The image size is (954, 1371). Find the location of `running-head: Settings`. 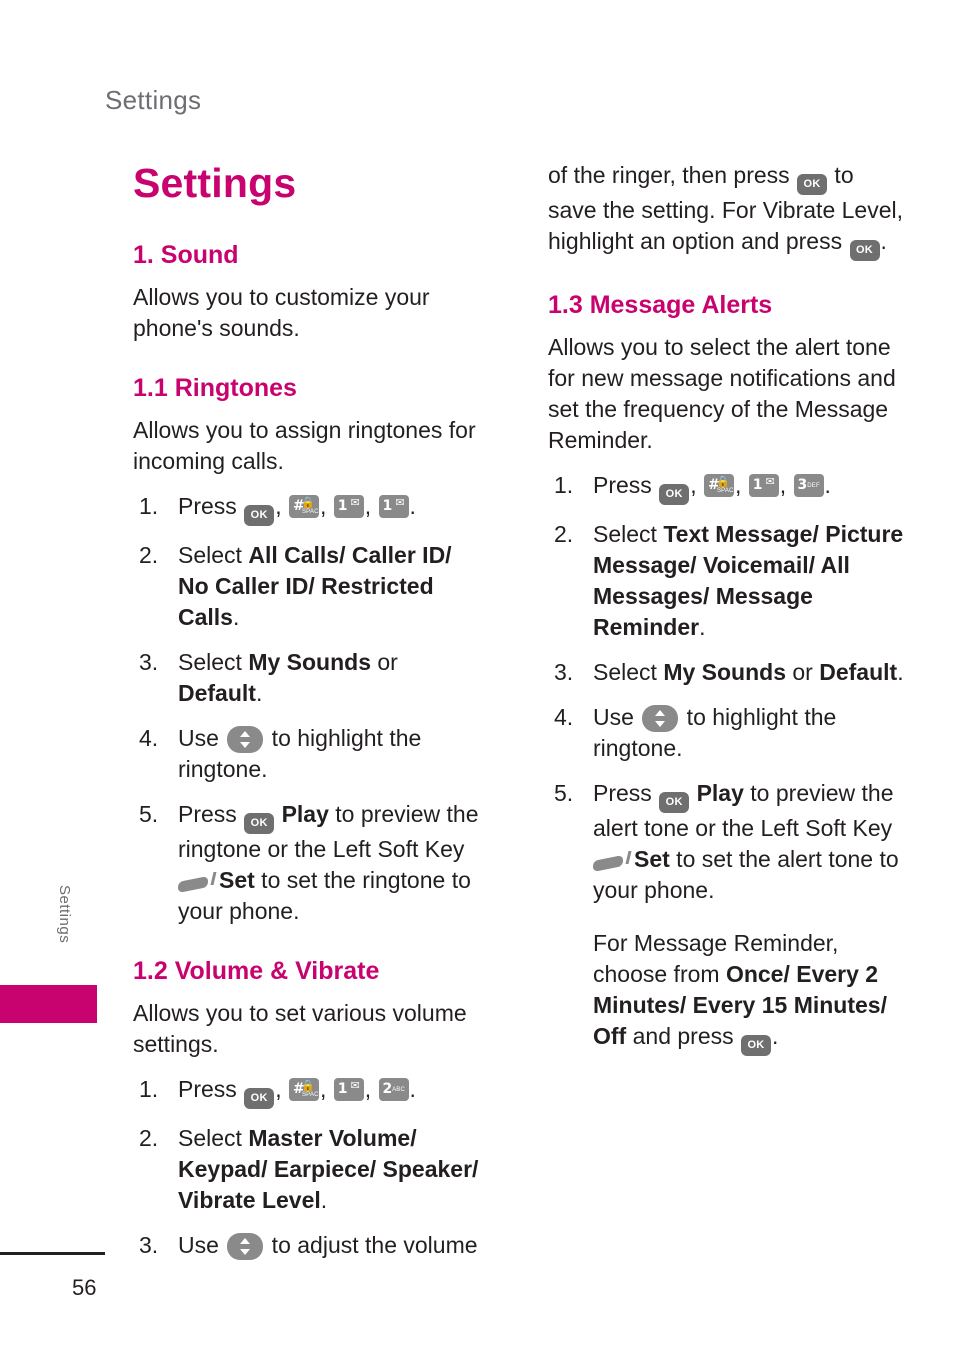

running-head: Settings is located at coordinates (153, 100).